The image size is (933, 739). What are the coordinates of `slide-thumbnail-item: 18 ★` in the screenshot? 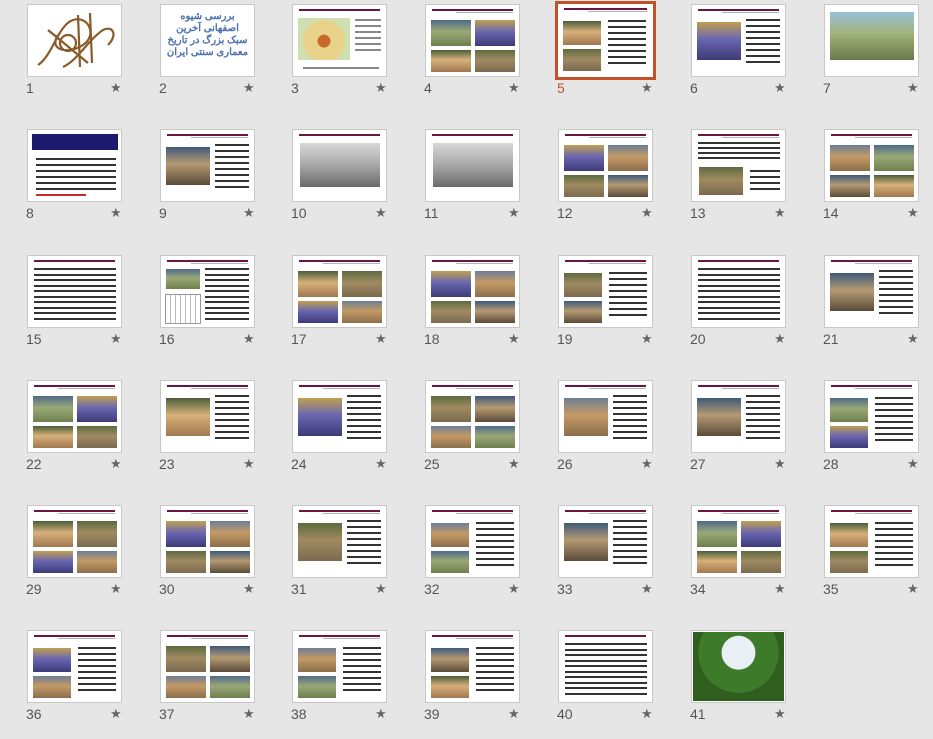 It's located at (482, 308).